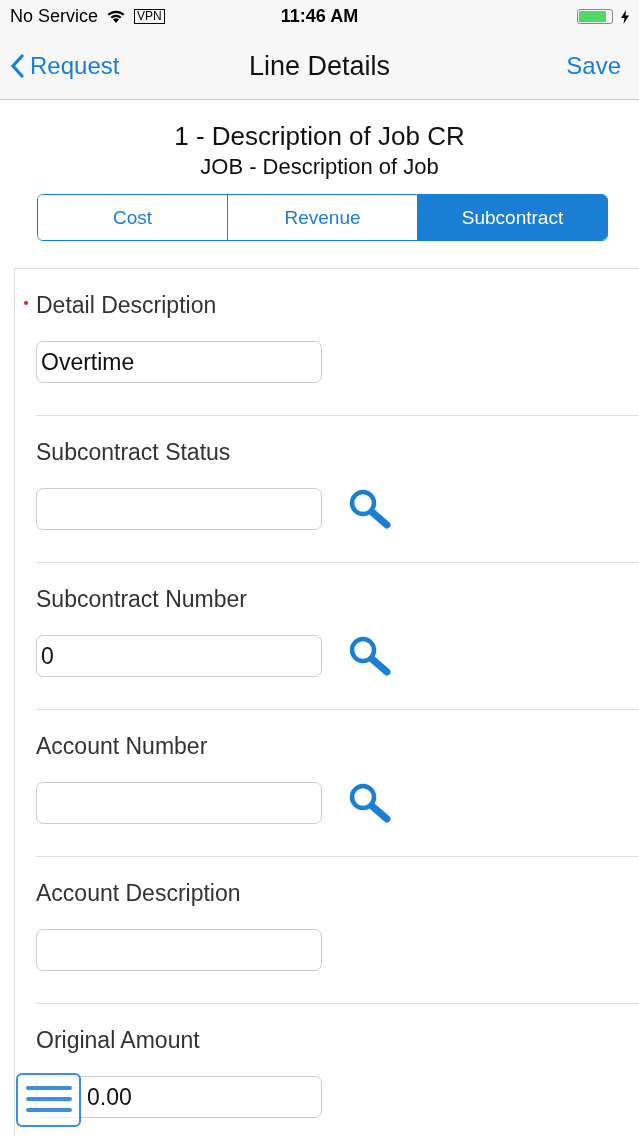 This screenshot has height=1136, width=639. Describe the element at coordinates (319, 16) in the screenshot. I see `clock-text: 11:46 AM` at that location.